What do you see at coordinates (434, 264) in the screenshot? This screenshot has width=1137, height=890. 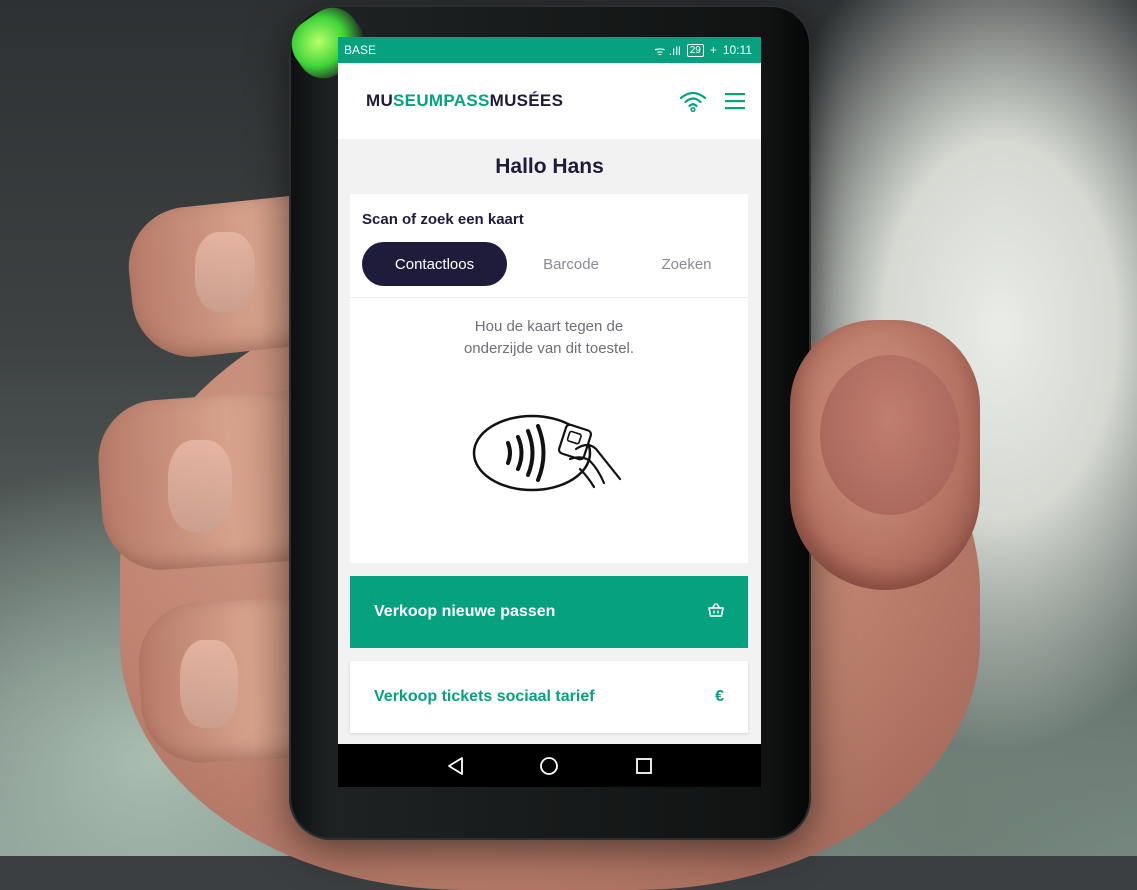 I see `tab-contactloos: Contactloos` at bounding box center [434, 264].